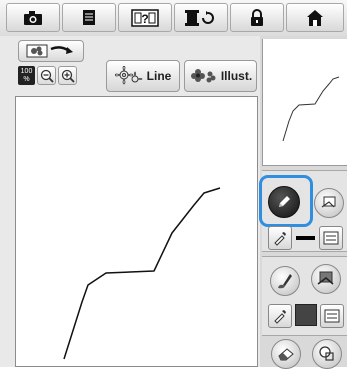  Describe the element at coordinates (286, 201) in the screenshot. I see `selected-tool-highlight` at that location.